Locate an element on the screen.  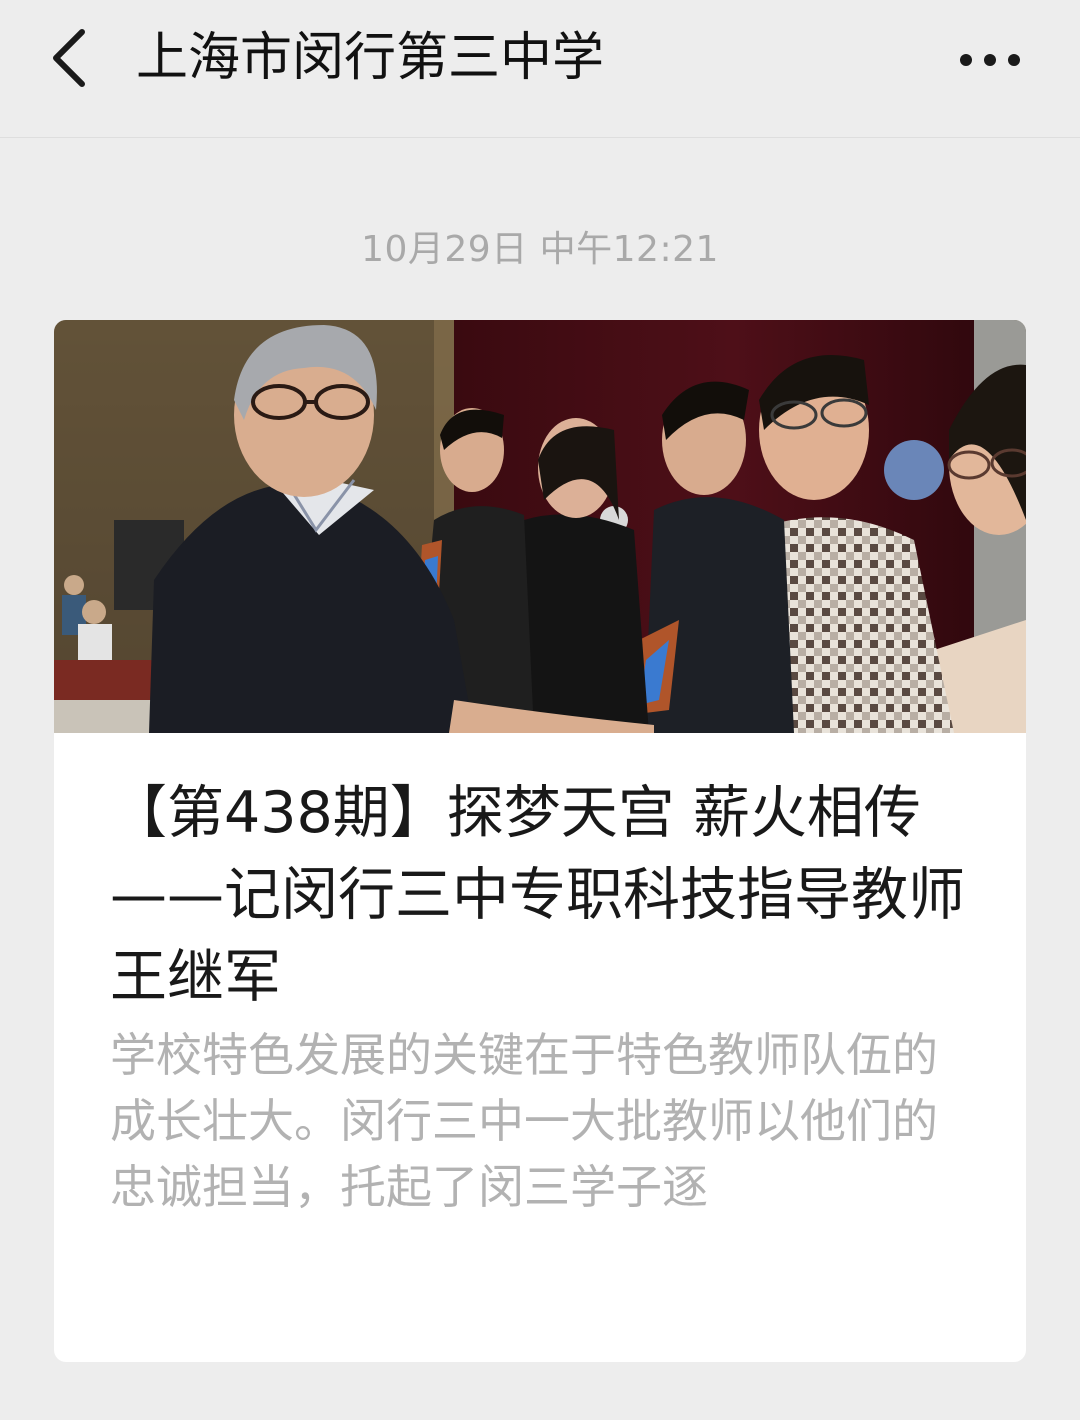
chevron-left-icon is located at coordinates (69, 58).